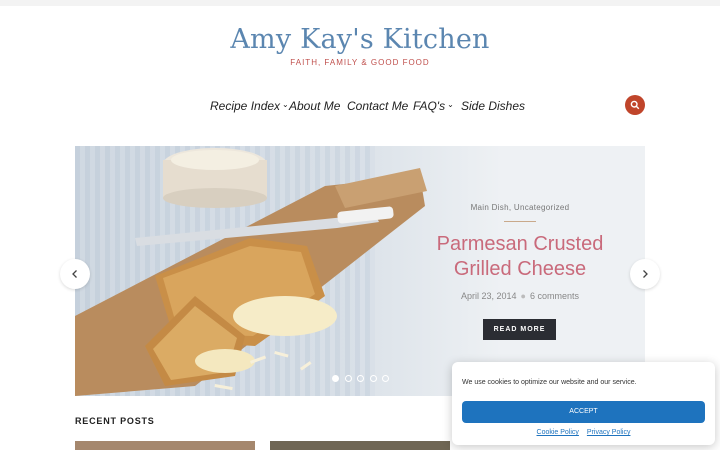 This screenshot has height=450, width=720. I want to click on search-button, so click(635, 105).